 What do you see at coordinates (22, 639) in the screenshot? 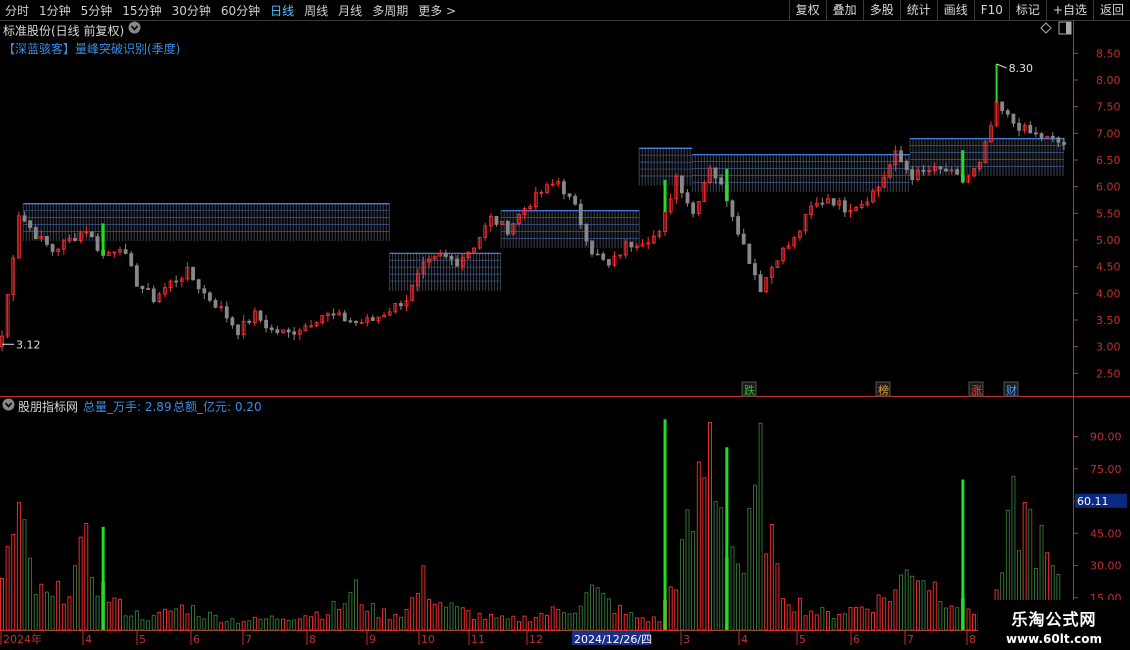
I see `date-label-0: 2024年` at bounding box center [22, 639].